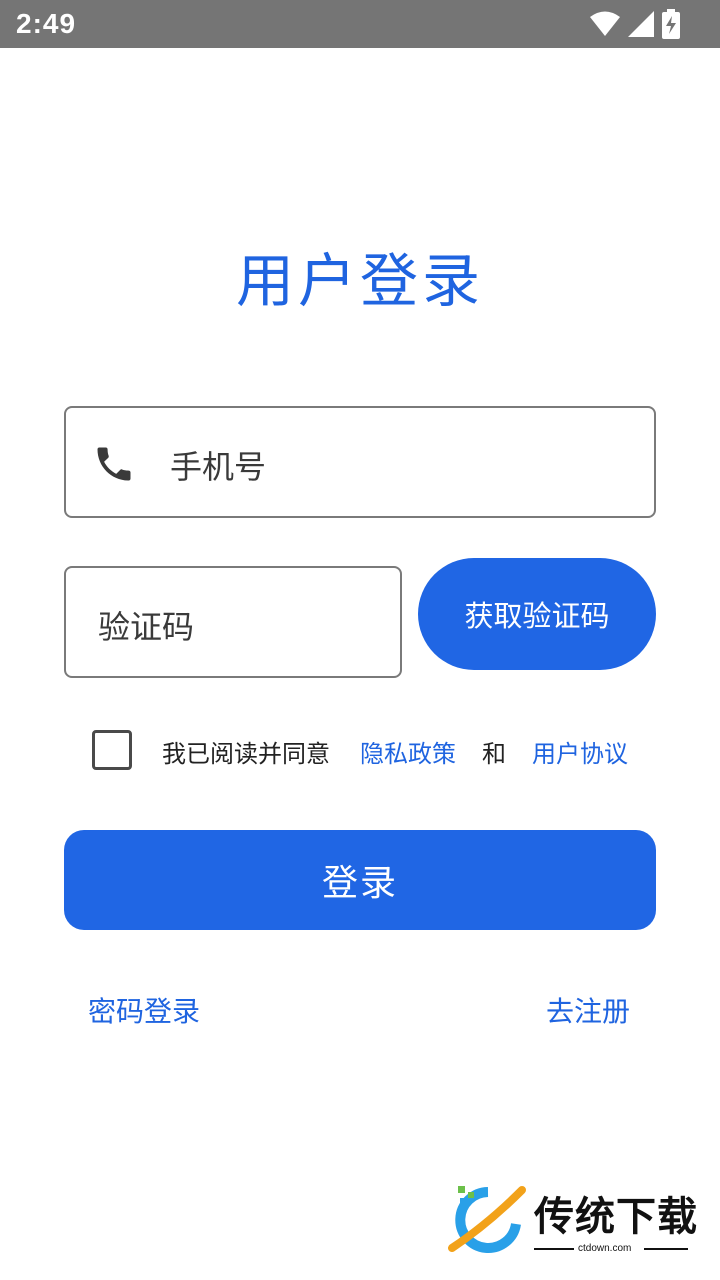 Image resolution: width=720 pixels, height=1280 pixels. Describe the element at coordinates (408, 751) in the screenshot. I see `privacy-policy-link: 隐私政策` at that location.